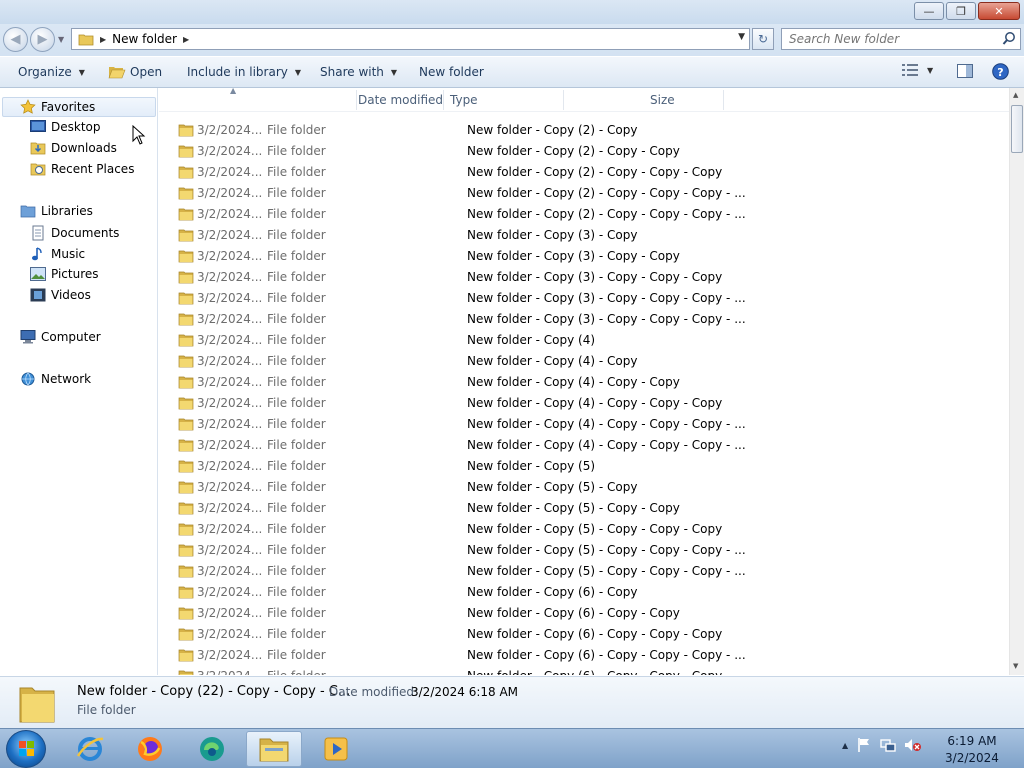  What do you see at coordinates (144, 39) in the screenshot?
I see `breadcrumb-new-folder: New folder` at bounding box center [144, 39].